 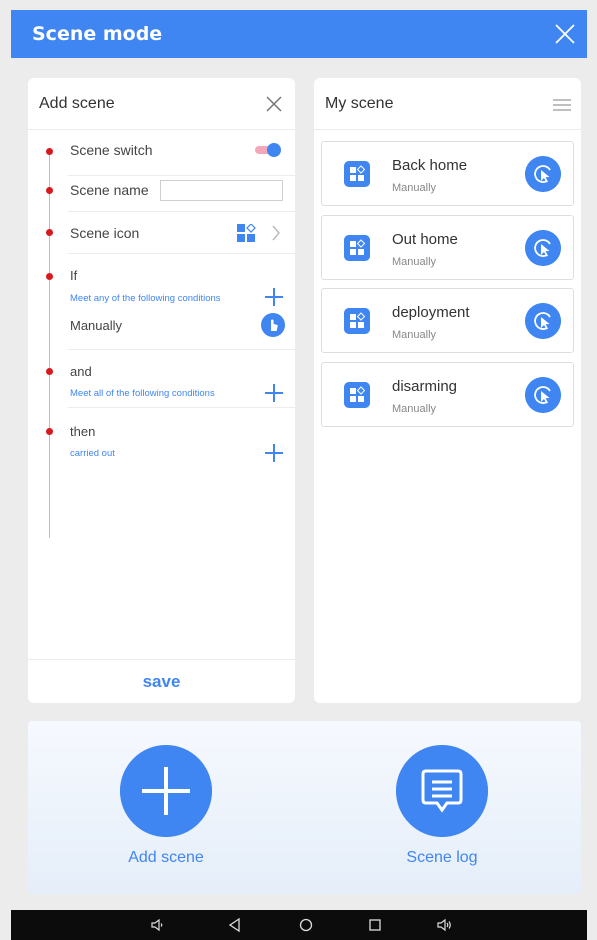 What do you see at coordinates (145, 298) in the screenshot?
I see `if-condition-hint: Meet any of the following conditions` at bounding box center [145, 298].